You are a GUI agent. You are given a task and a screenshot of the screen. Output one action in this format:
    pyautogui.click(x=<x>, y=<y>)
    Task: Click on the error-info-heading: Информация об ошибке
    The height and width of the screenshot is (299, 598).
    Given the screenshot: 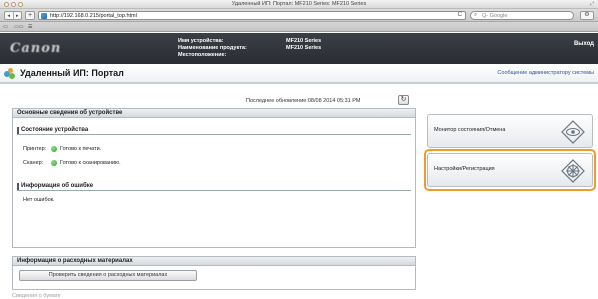 What is the action you would take?
    pyautogui.click(x=214, y=186)
    